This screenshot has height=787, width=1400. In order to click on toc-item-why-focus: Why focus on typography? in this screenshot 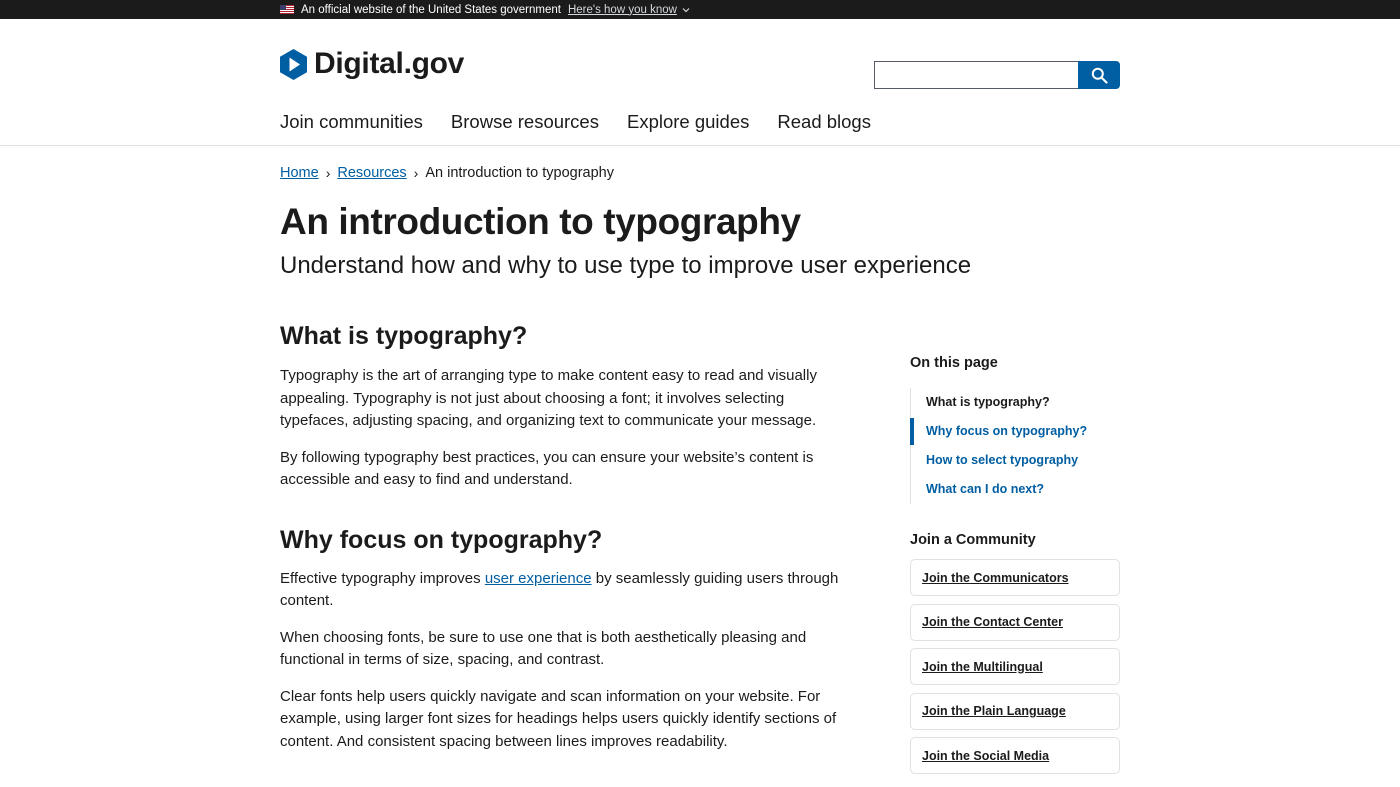, I will do `click(1015, 431)`.